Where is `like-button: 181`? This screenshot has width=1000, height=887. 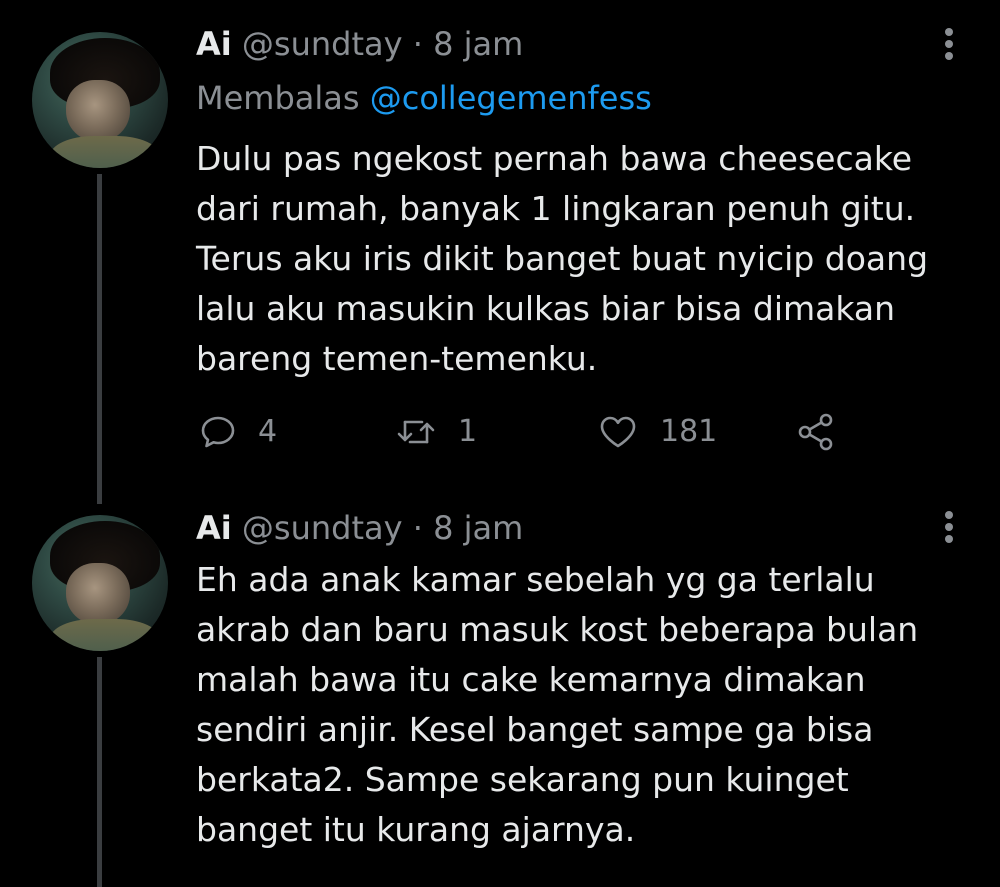
like-button: 181 is located at coordinates (657, 432).